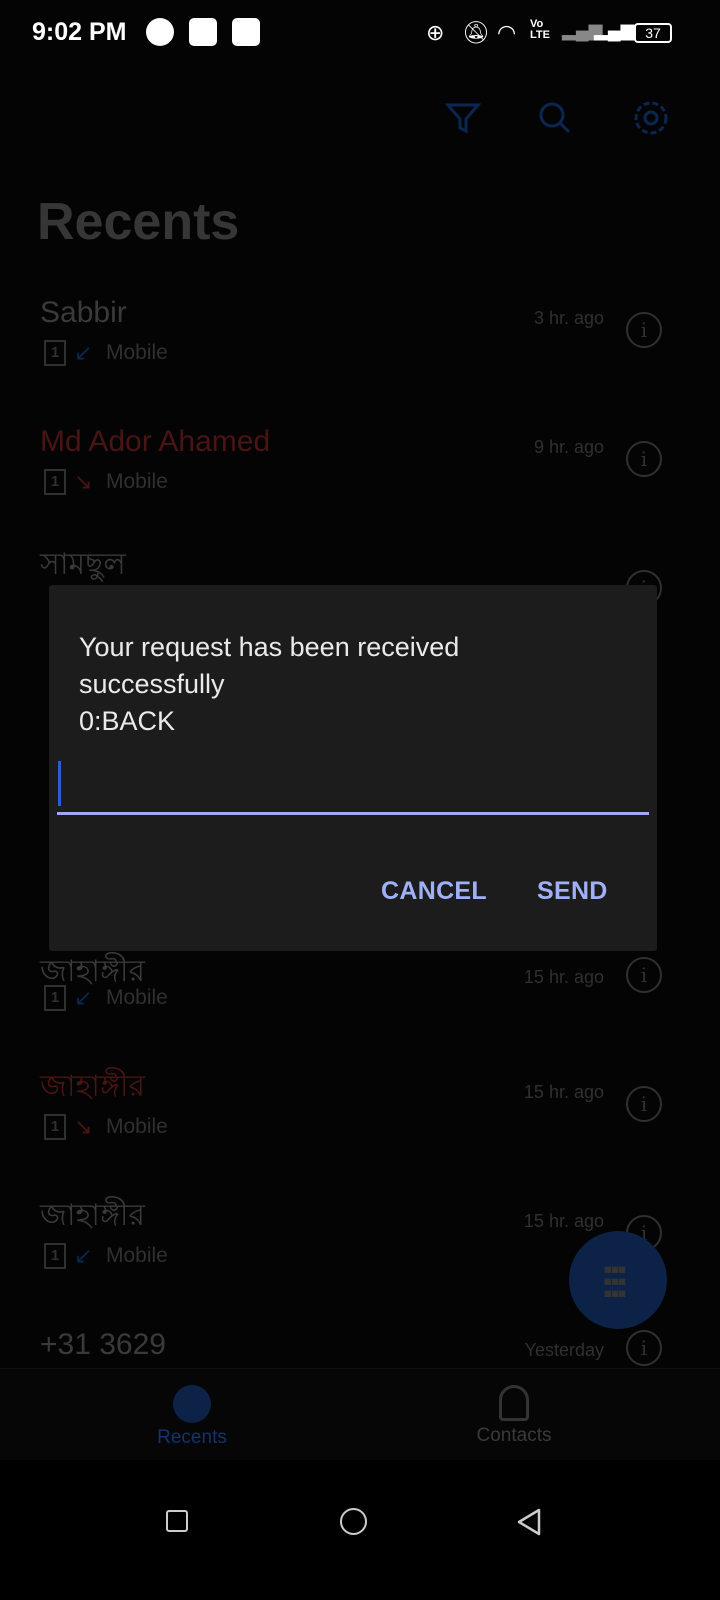 Image resolution: width=720 pixels, height=1600 pixels. I want to click on clock-icon, so click(192, 1404).